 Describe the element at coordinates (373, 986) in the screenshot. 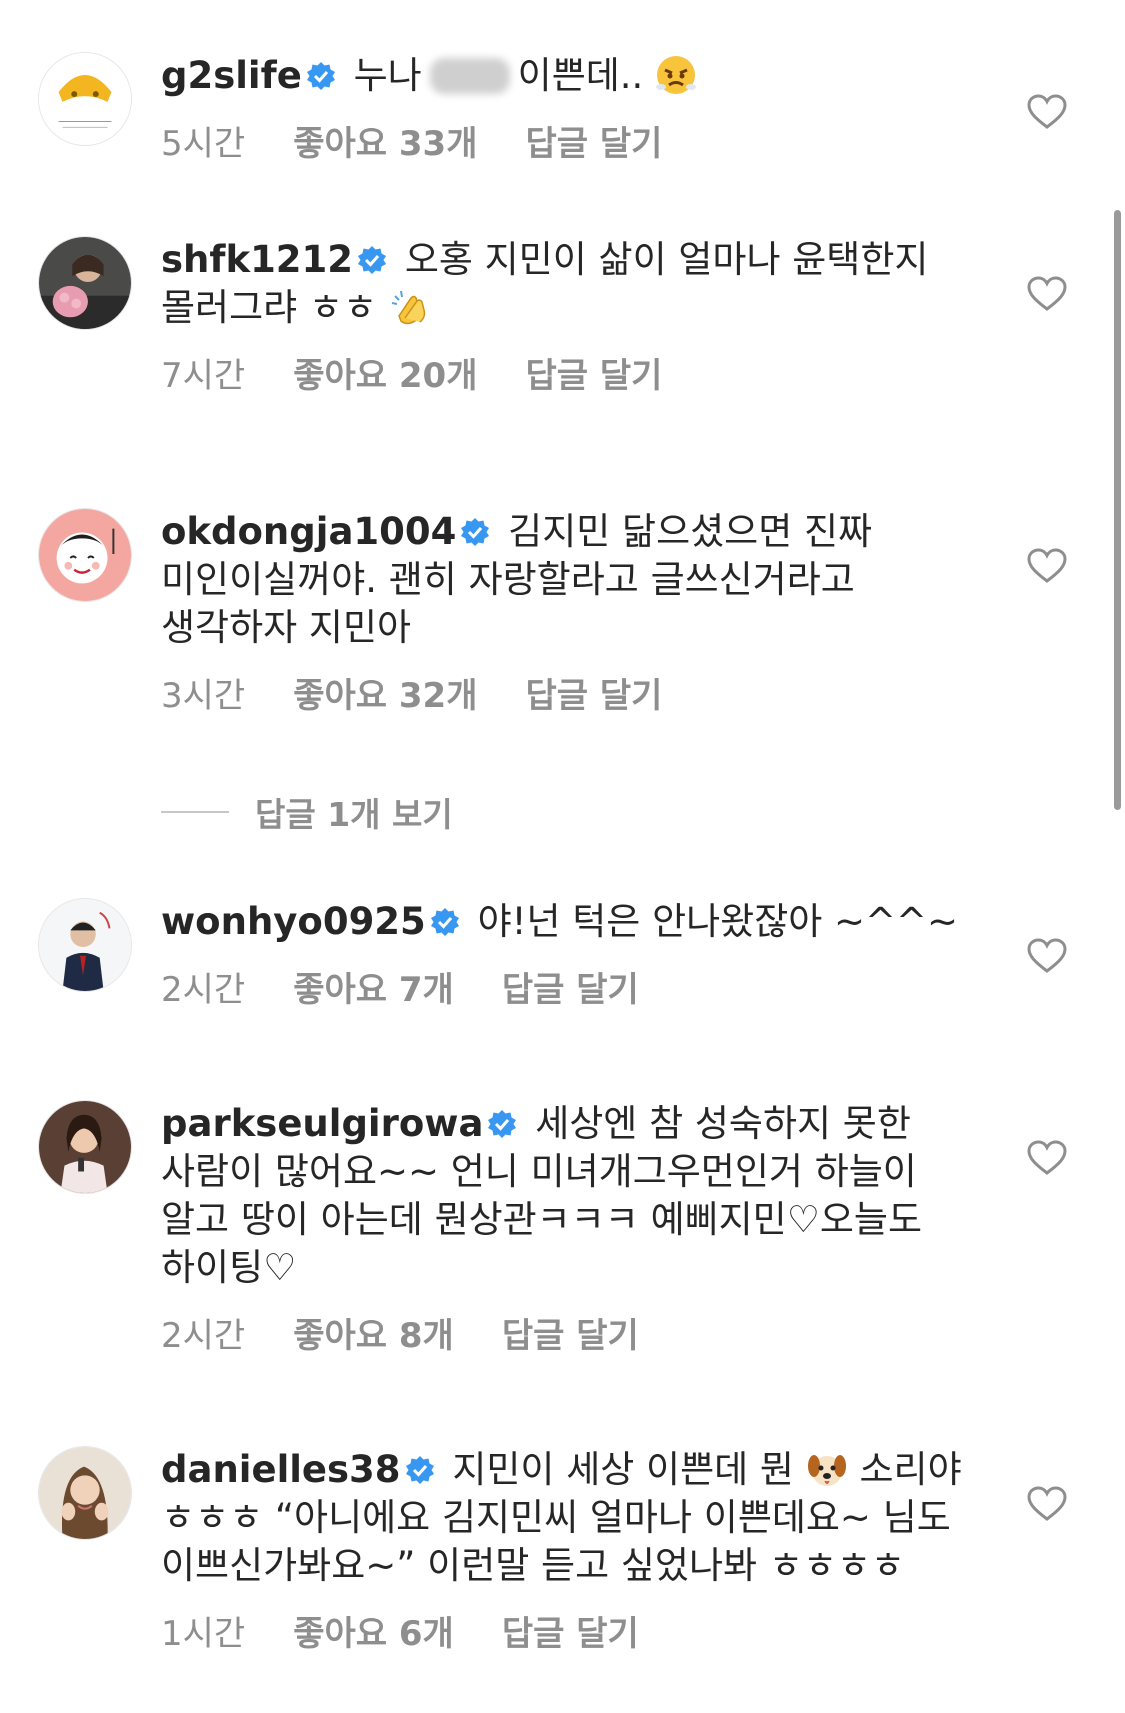

I see `likes-count: 좋아요 7개` at that location.